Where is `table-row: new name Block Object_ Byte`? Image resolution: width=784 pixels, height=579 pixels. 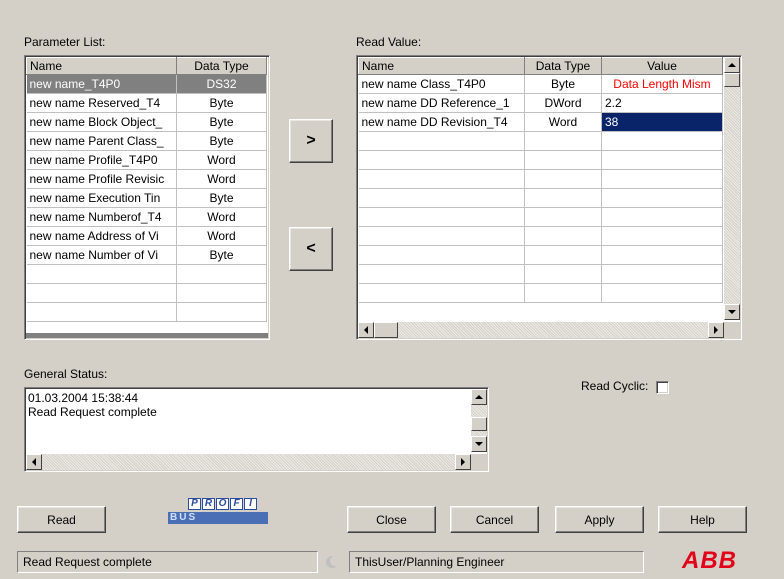 table-row: new name Block Object_ Byte is located at coordinates (146, 122).